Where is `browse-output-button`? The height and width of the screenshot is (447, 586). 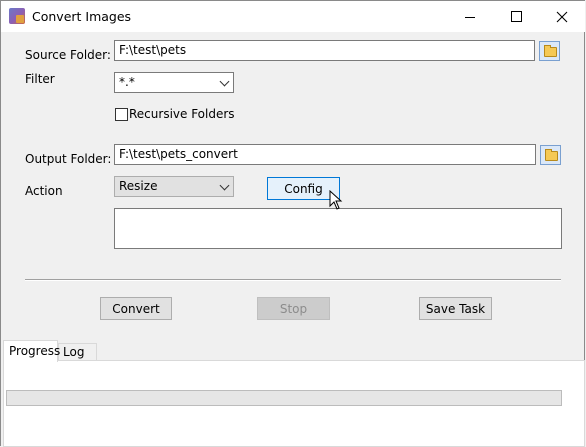
browse-output-button is located at coordinates (550, 155).